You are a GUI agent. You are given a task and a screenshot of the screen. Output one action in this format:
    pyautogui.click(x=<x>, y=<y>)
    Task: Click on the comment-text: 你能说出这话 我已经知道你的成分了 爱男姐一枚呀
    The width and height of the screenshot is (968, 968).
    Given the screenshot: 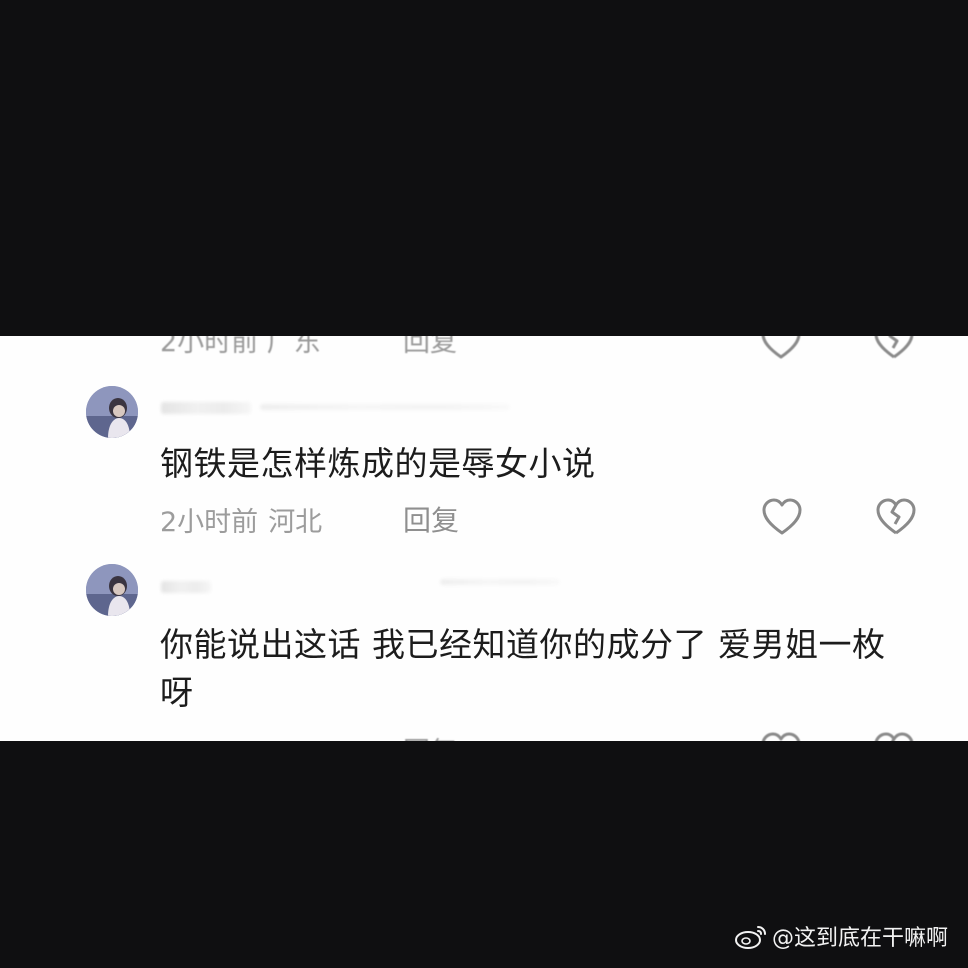 What is the action you would take?
    pyautogui.click(x=523, y=668)
    